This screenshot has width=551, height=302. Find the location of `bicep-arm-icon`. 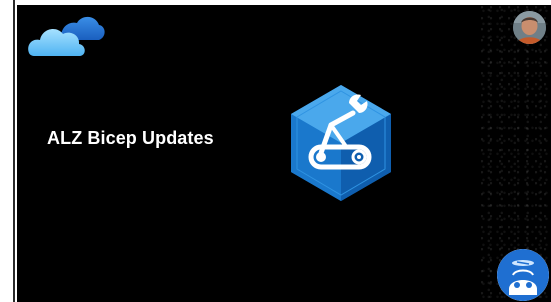

bicep-arm-icon is located at coordinates (341, 143).